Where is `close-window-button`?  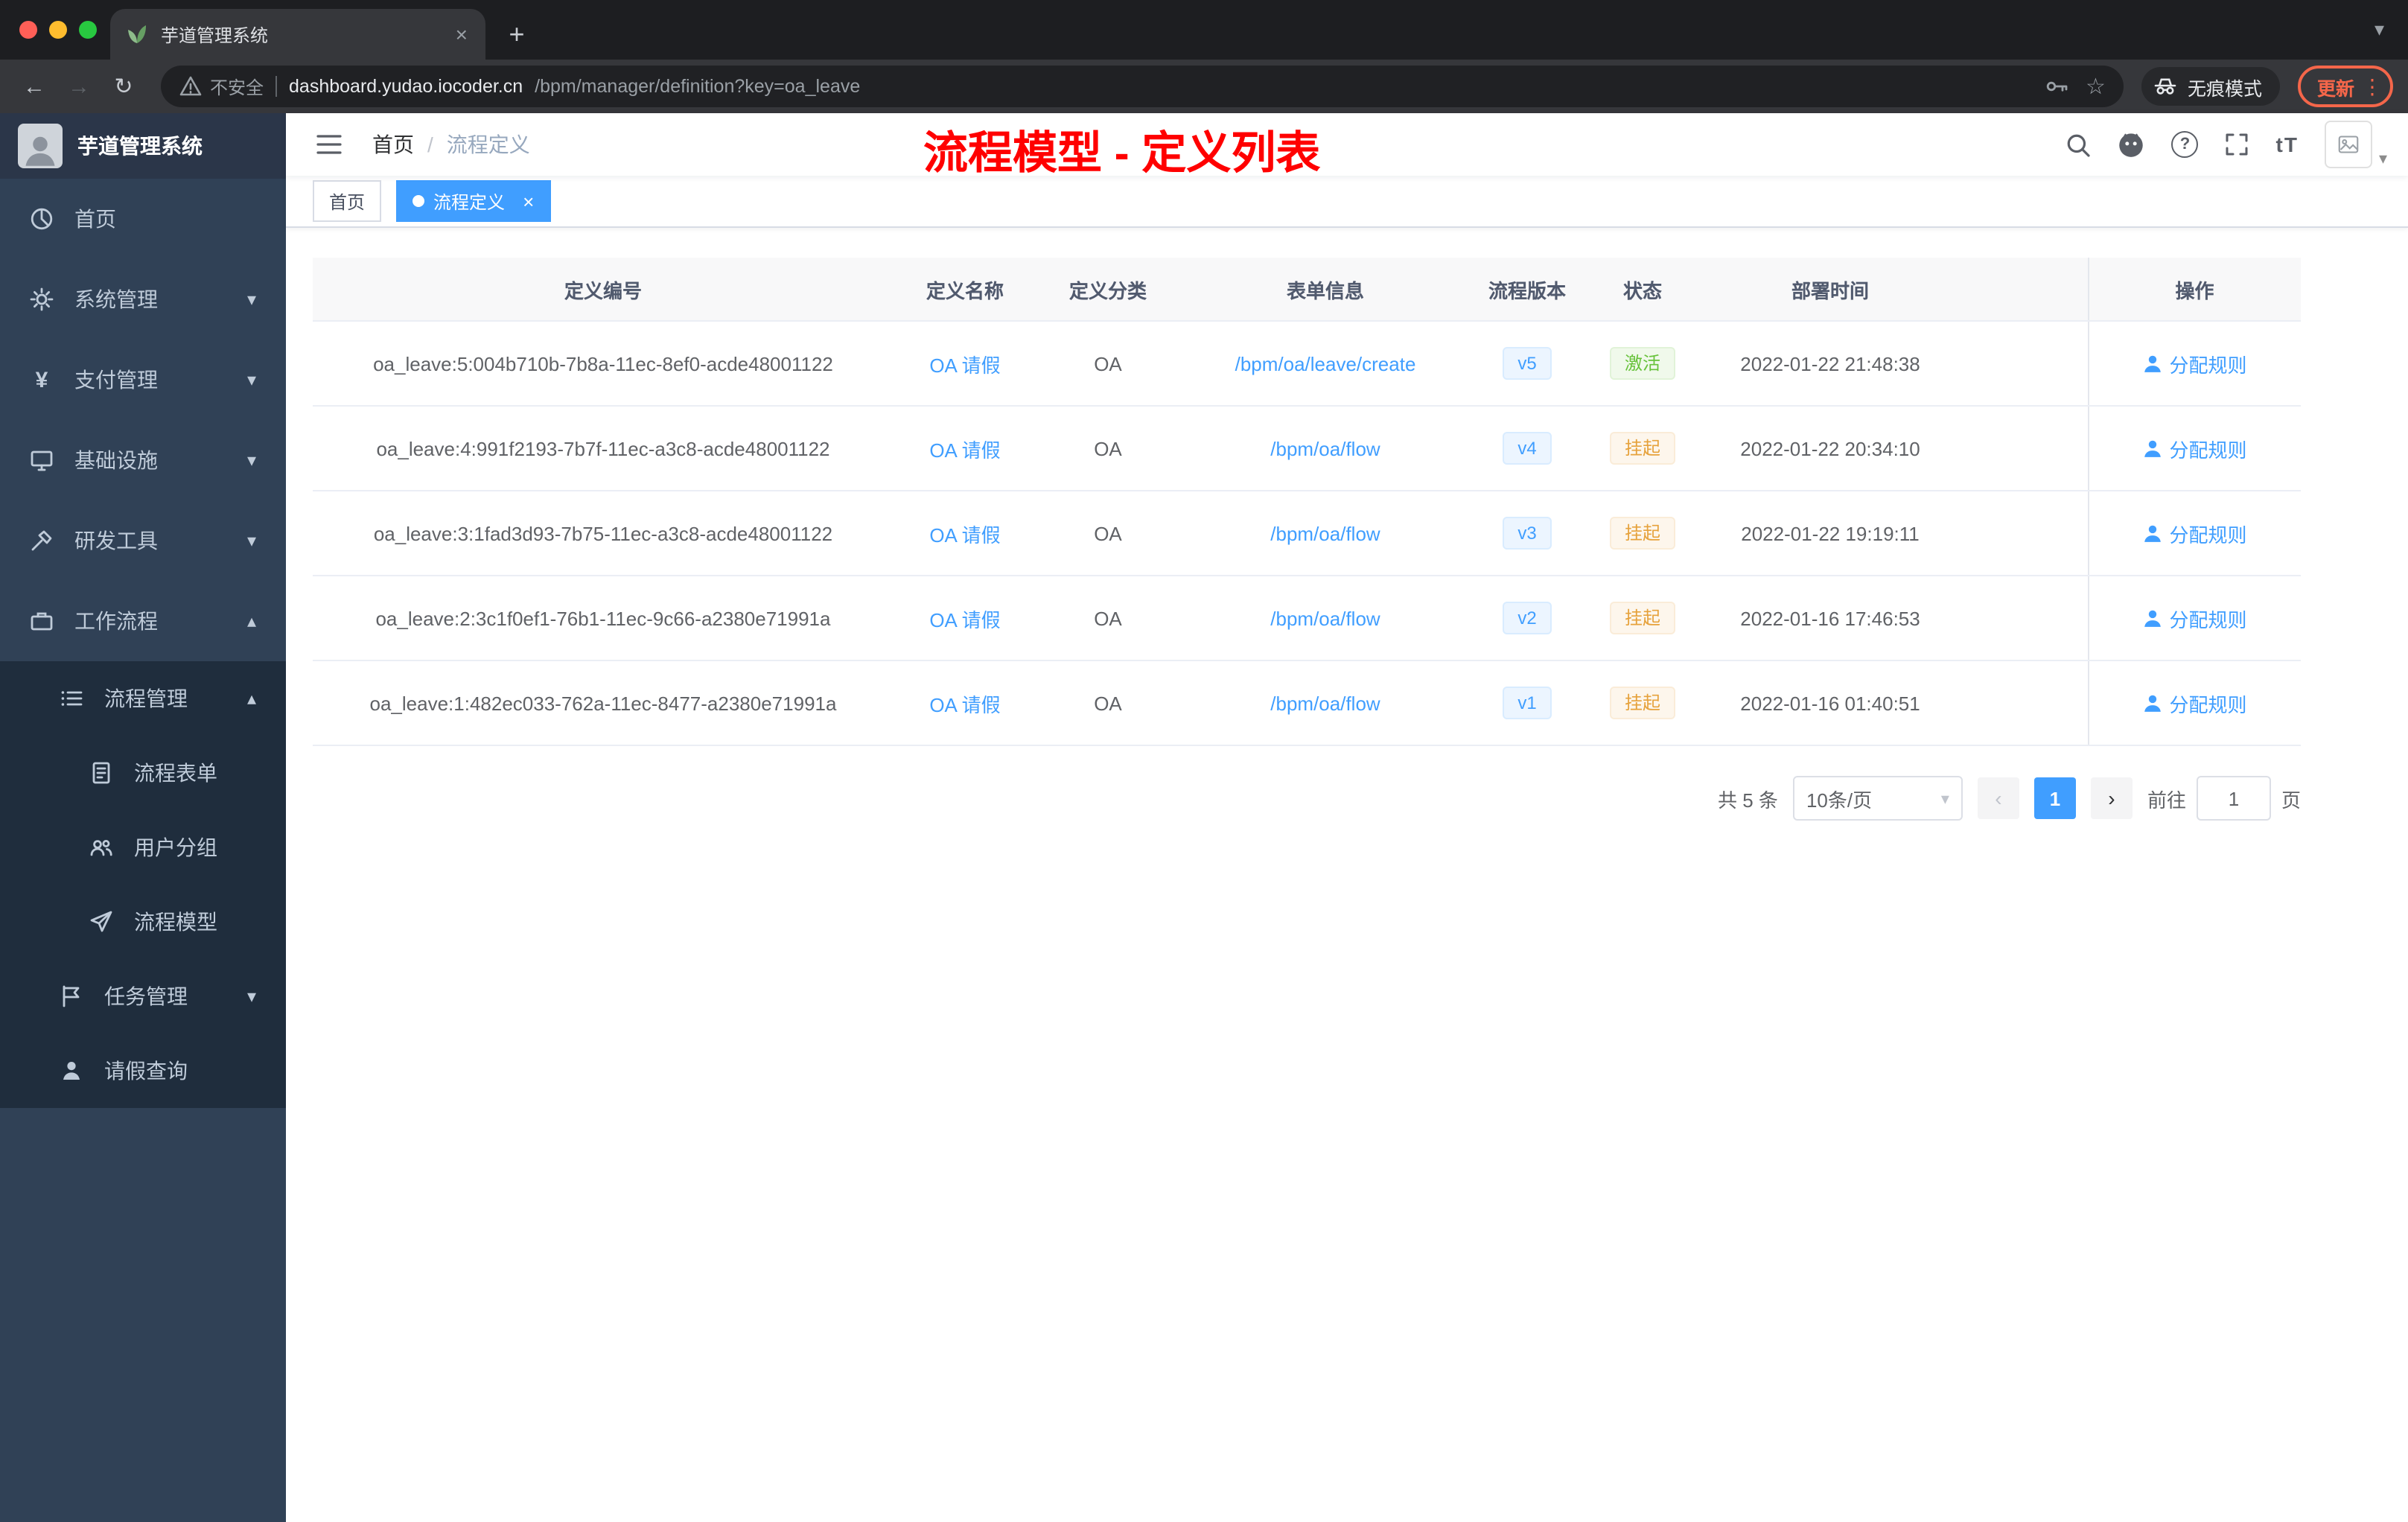
close-window-button is located at coordinates (28, 30).